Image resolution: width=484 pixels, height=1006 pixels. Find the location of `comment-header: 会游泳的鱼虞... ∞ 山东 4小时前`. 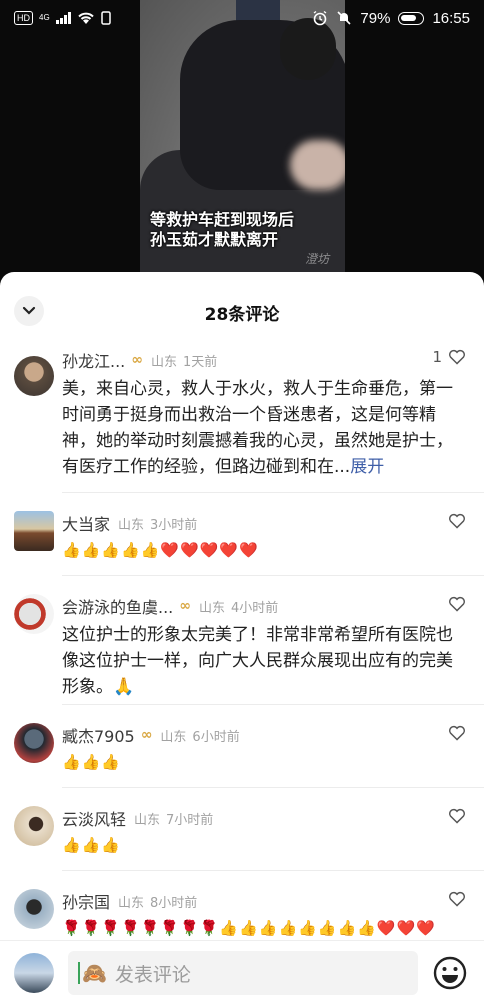

comment-header: 会游泳的鱼虞... ∞ 山东 4小时前 is located at coordinates (266, 606).